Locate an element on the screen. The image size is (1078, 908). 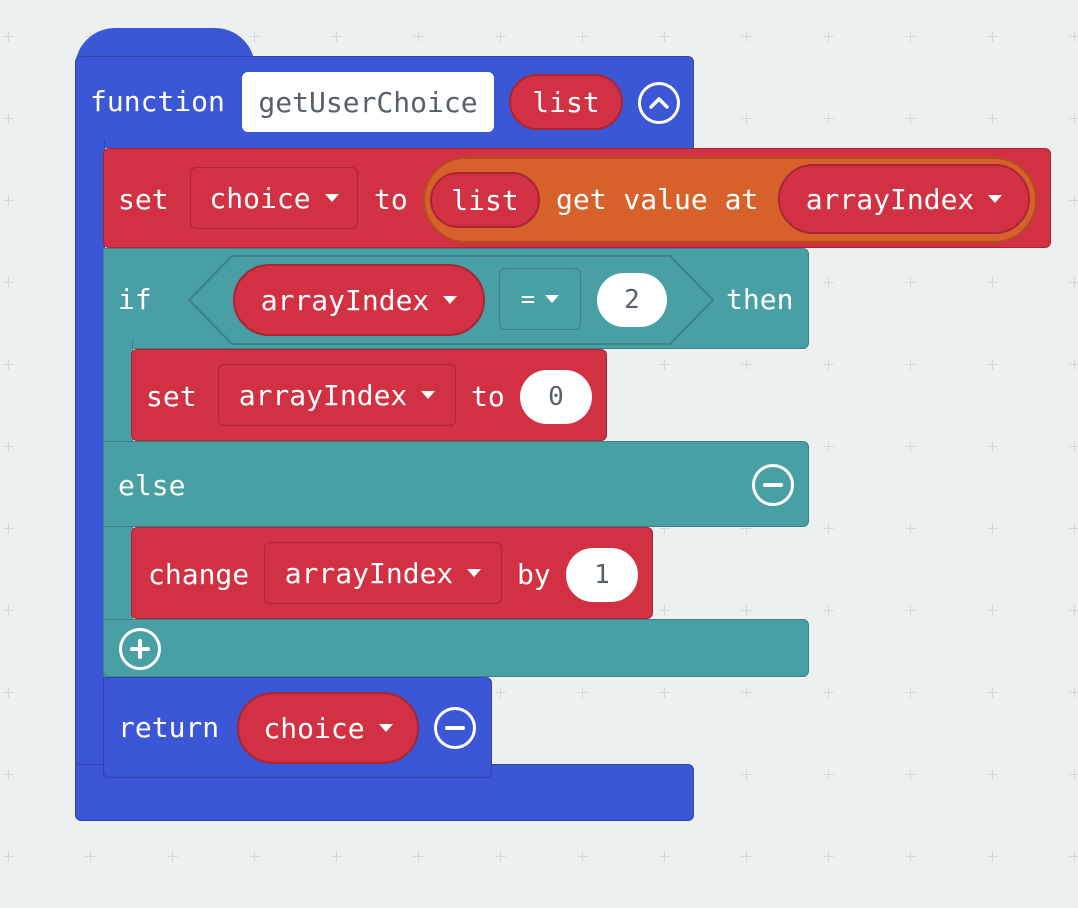
return-variable-dropdown: choice is located at coordinates (328, 728).